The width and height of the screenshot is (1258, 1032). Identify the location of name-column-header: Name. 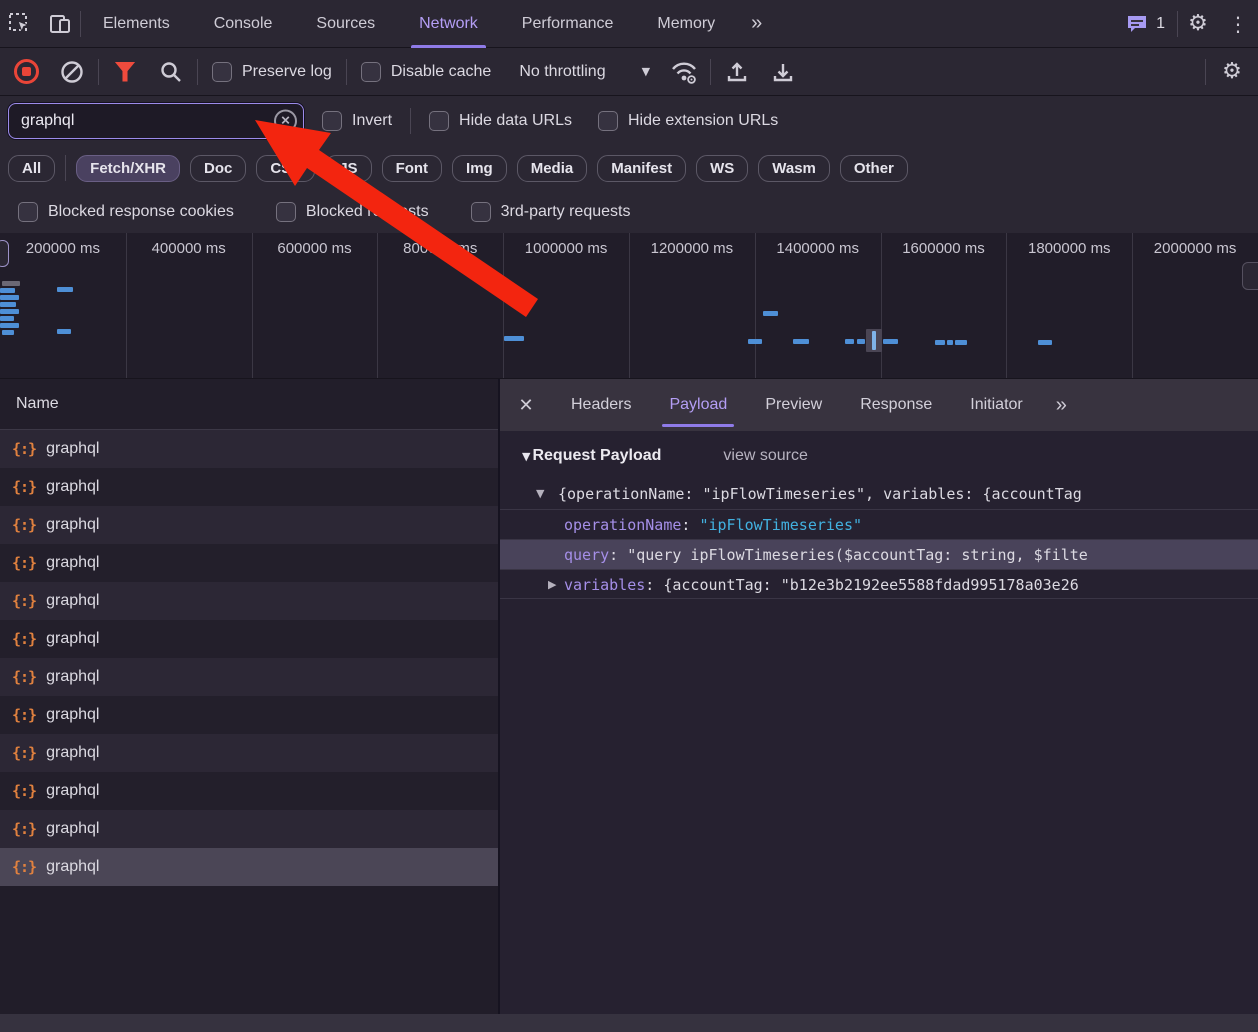
(249, 404).